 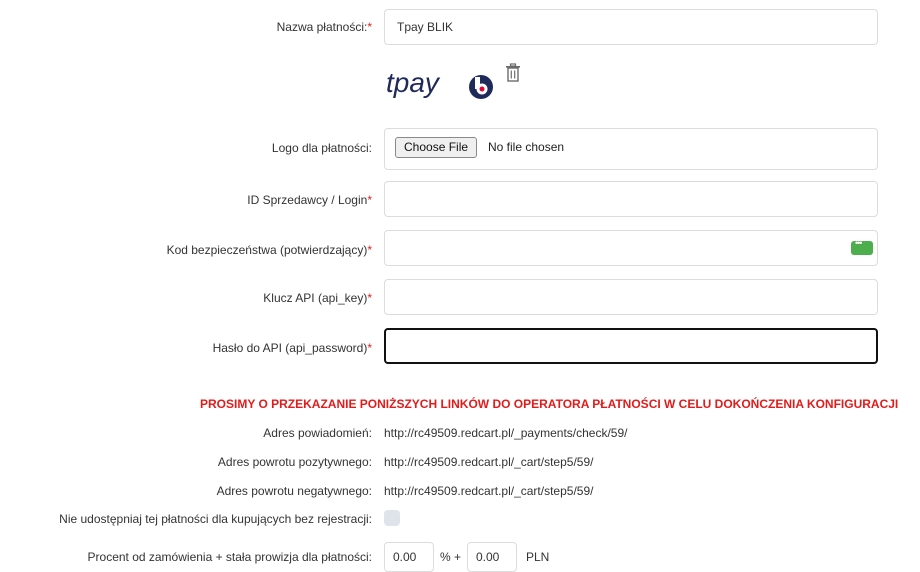 What do you see at coordinates (409, 557) in the screenshot?
I see `fee-percent-input: 0.00` at bounding box center [409, 557].